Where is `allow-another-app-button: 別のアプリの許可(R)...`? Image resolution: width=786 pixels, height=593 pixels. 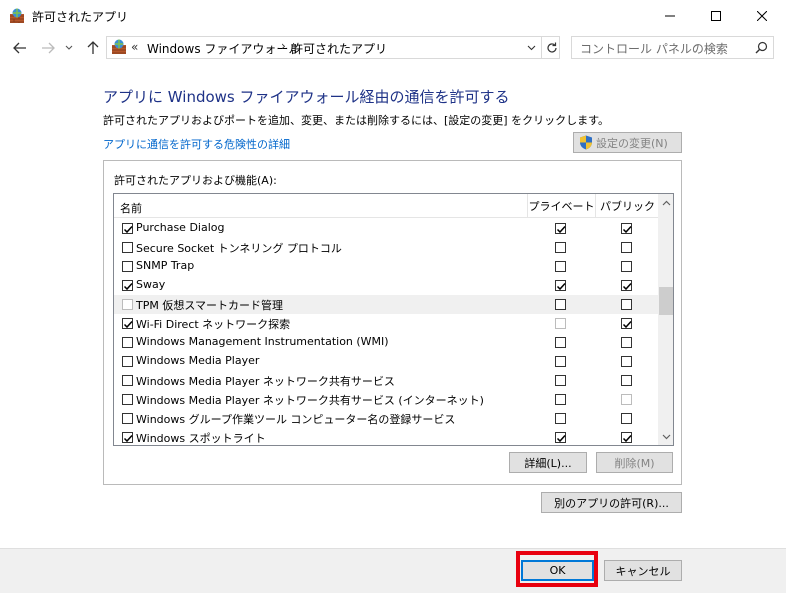
allow-another-app-button: 別のアプリの許可(R)... is located at coordinates (611, 502).